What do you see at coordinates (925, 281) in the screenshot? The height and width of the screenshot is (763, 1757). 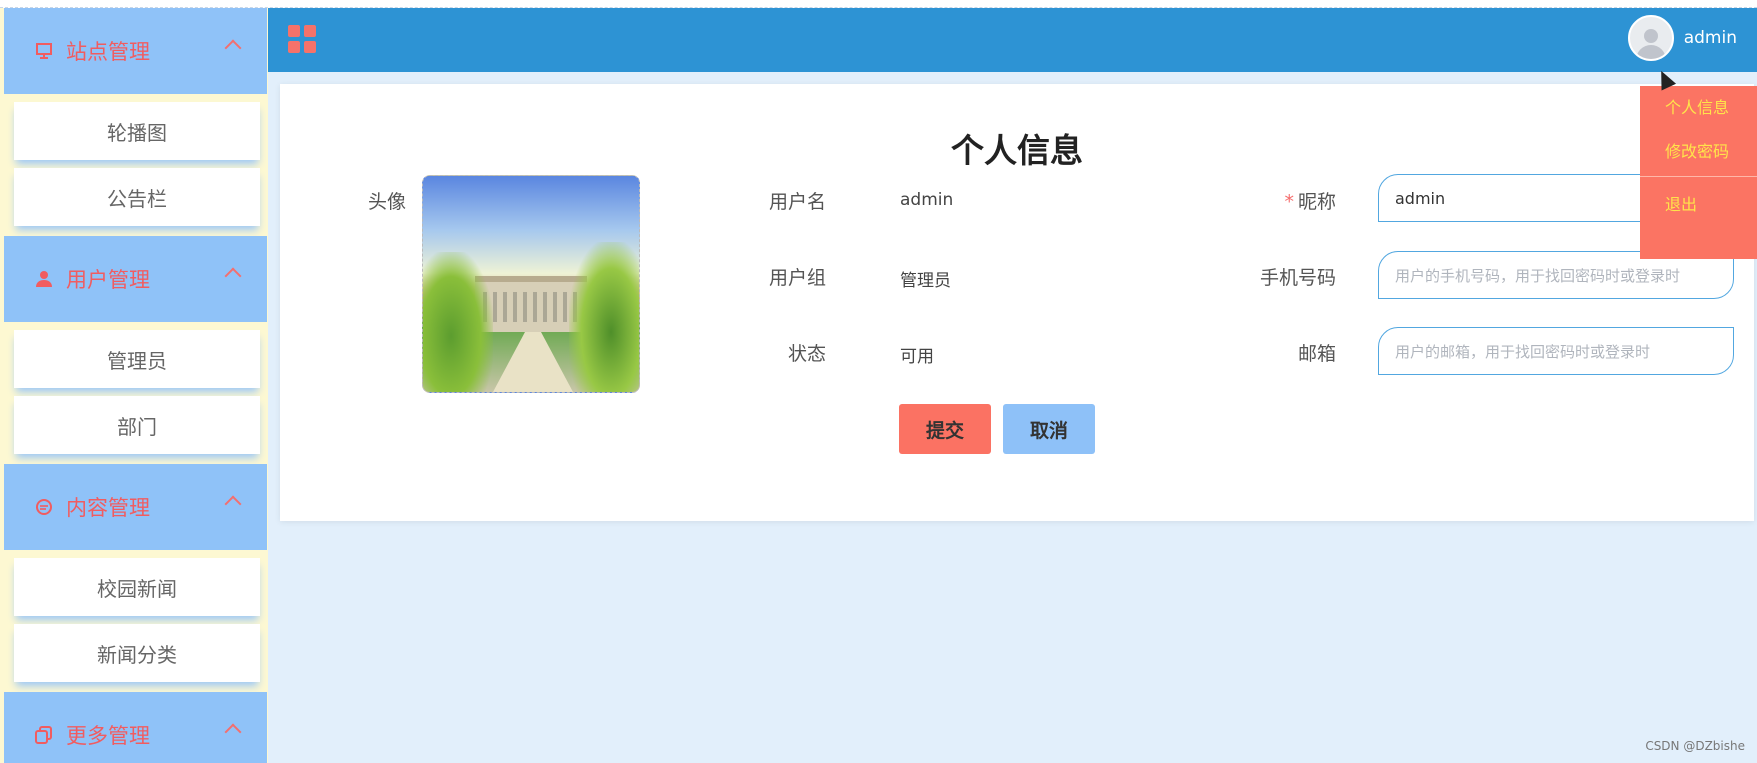 I see `group-value: 管理员` at bounding box center [925, 281].